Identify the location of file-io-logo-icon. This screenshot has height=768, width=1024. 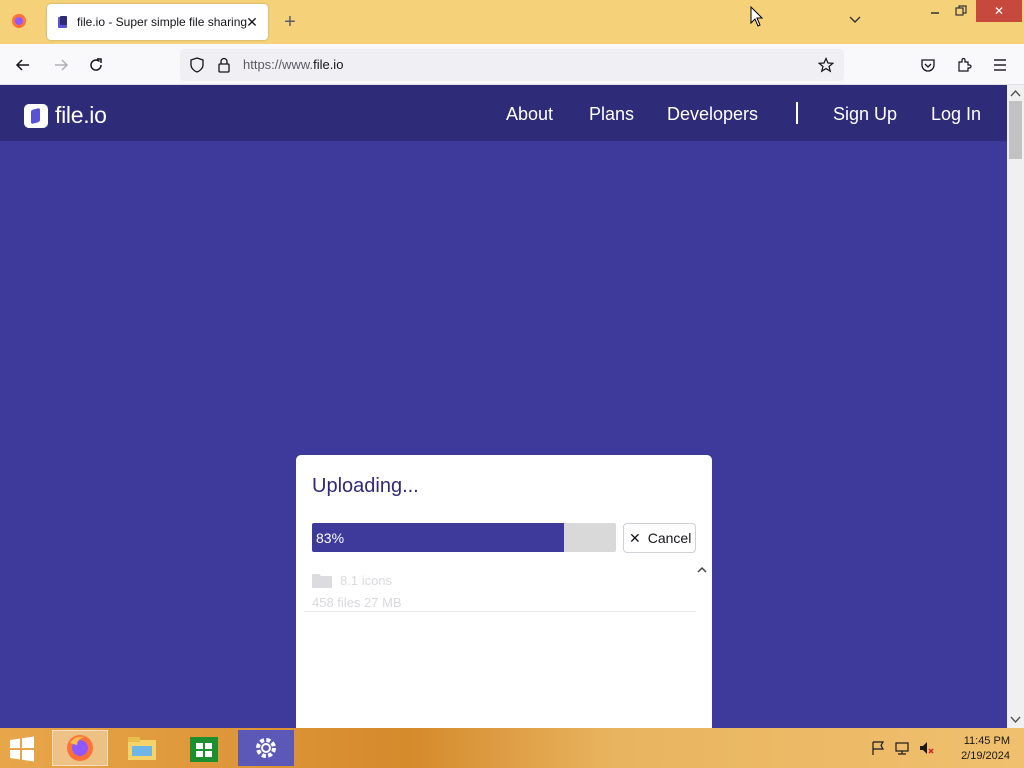
(36, 115).